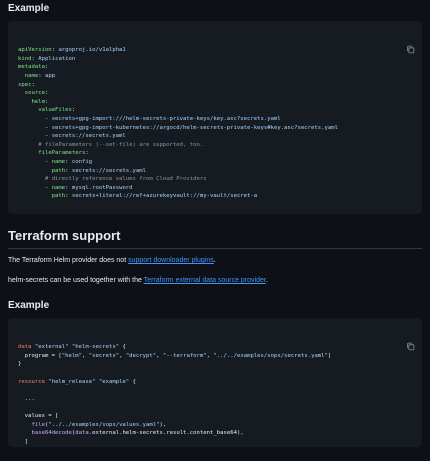 The height and width of the screenshot is (461, 430). Describe the element at coordinates (38, 424) in the screenshot. I see `code-token: file` at that location.